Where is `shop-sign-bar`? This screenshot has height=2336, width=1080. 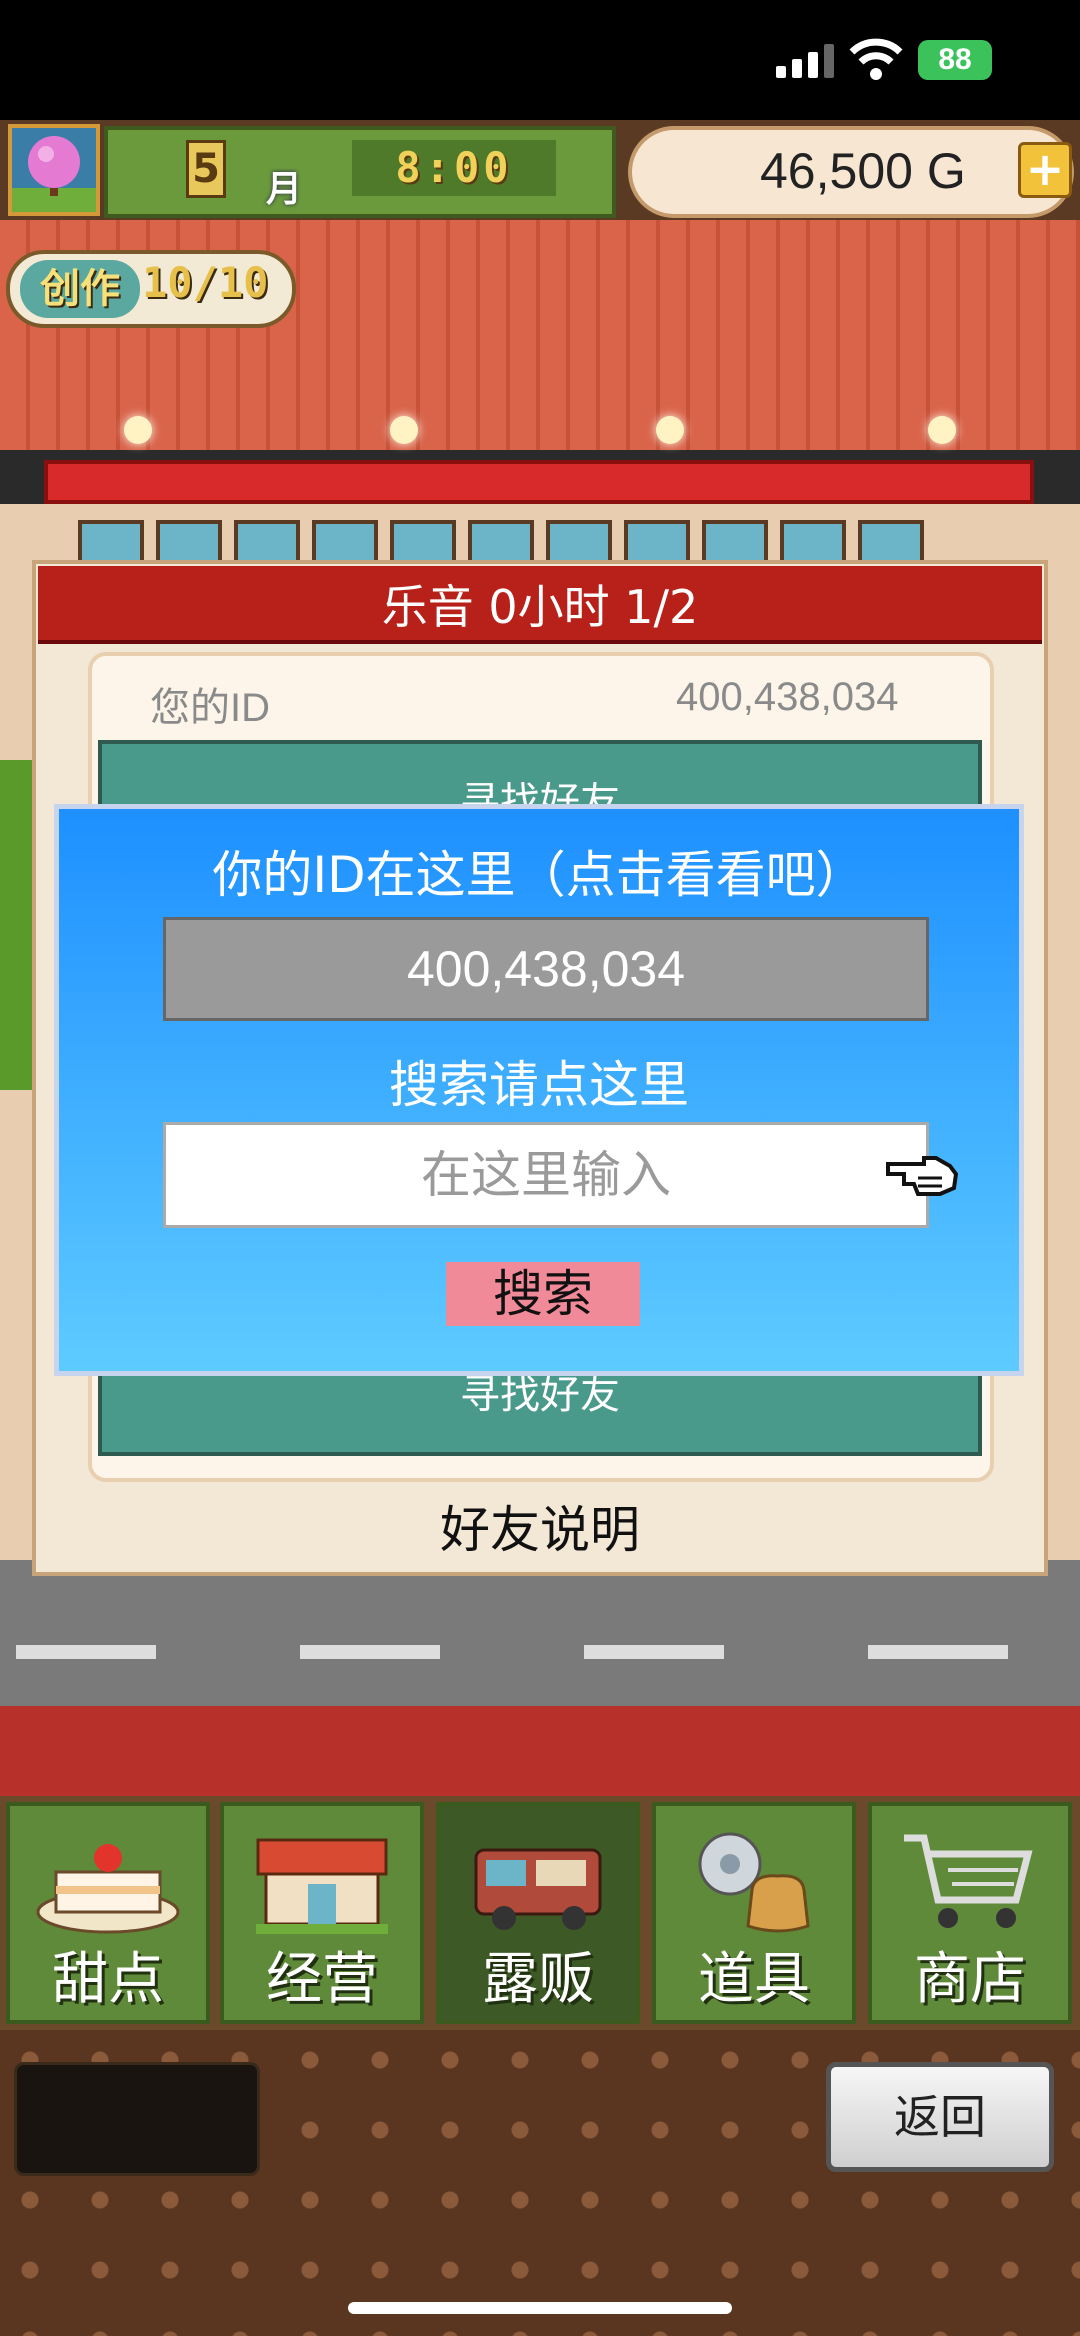 shop-sign-bar is located at coordinates (539, 482).